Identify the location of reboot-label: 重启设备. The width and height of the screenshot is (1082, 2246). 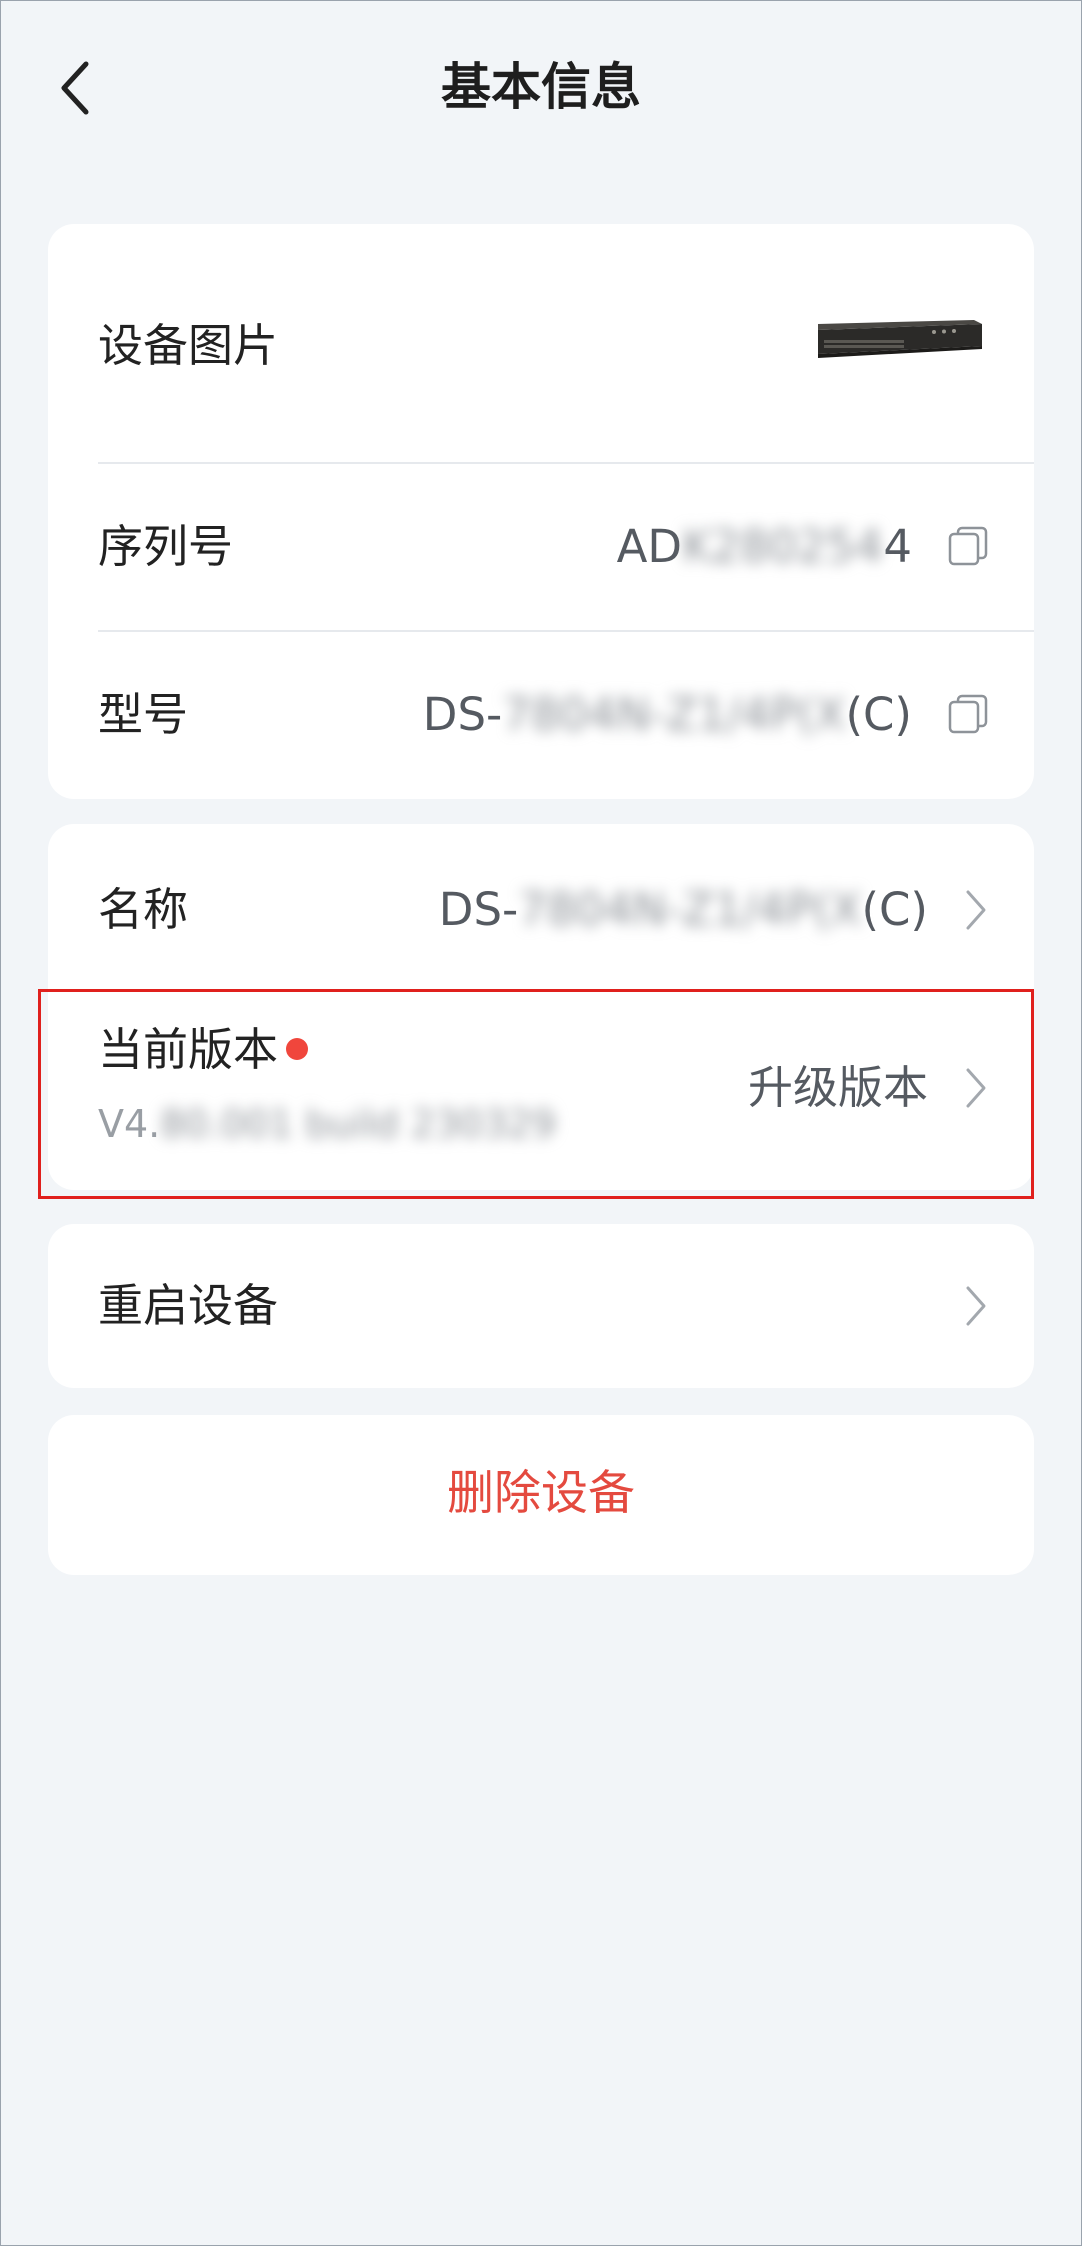
(188, 1305).